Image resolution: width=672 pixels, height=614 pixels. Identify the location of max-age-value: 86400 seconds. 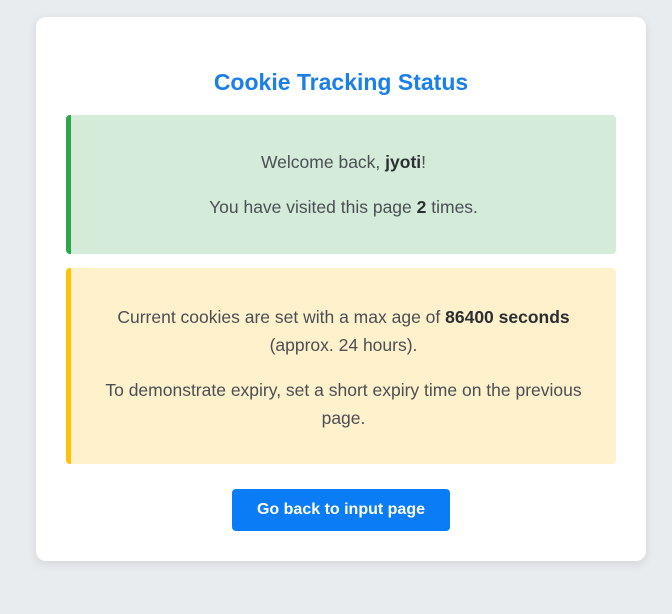
(507, 317).